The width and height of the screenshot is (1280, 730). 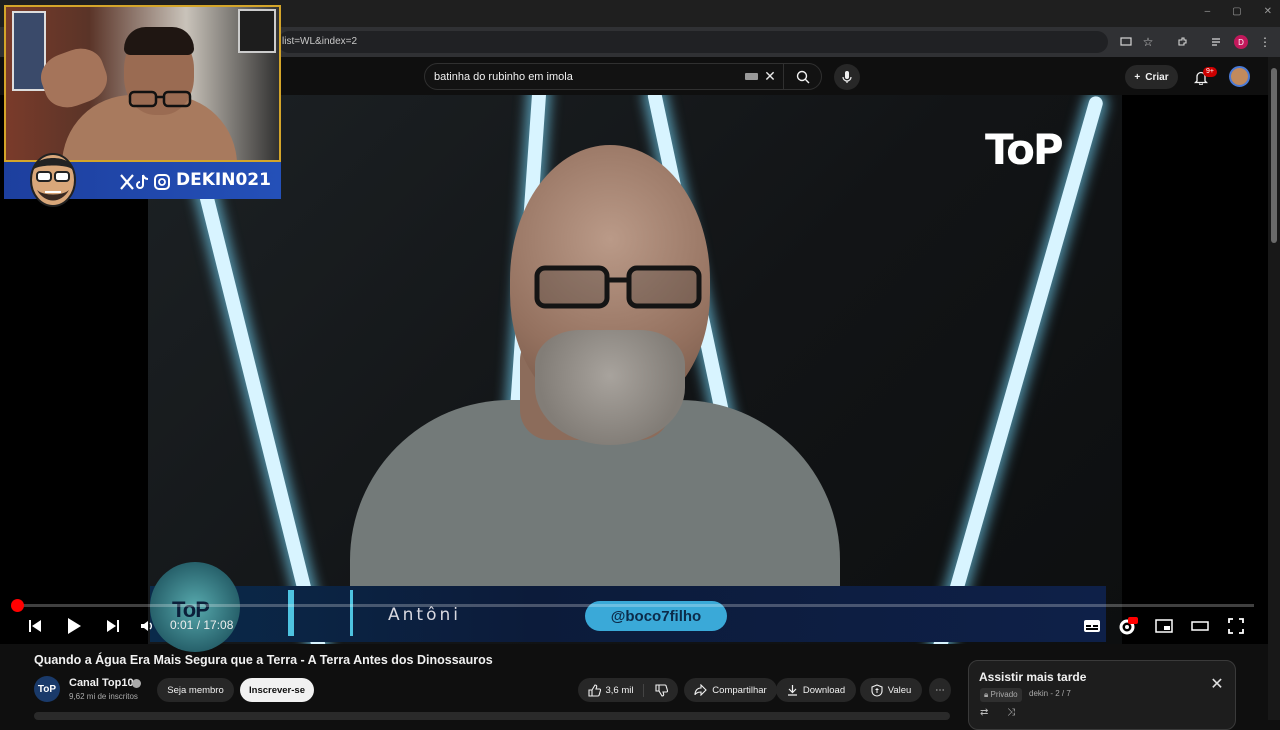 I want to click on microphone-icon, so click(x=847, y=77).